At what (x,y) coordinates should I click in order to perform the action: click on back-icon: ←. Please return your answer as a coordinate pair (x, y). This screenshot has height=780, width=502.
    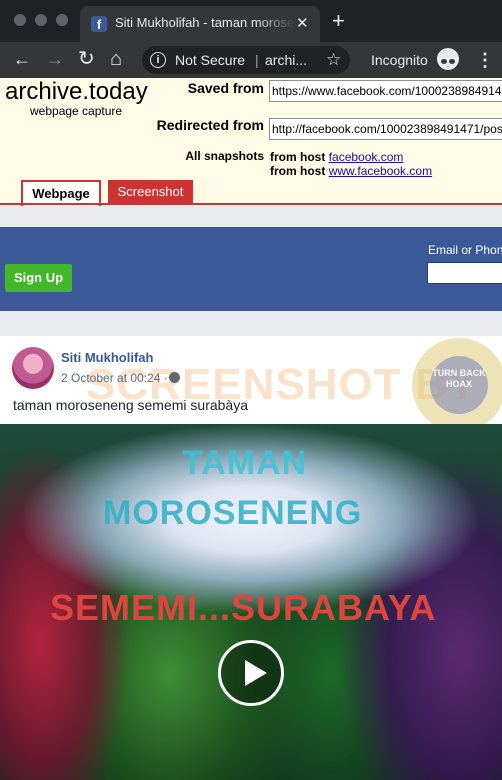
    Looking at the image, I should click on (22, 59).